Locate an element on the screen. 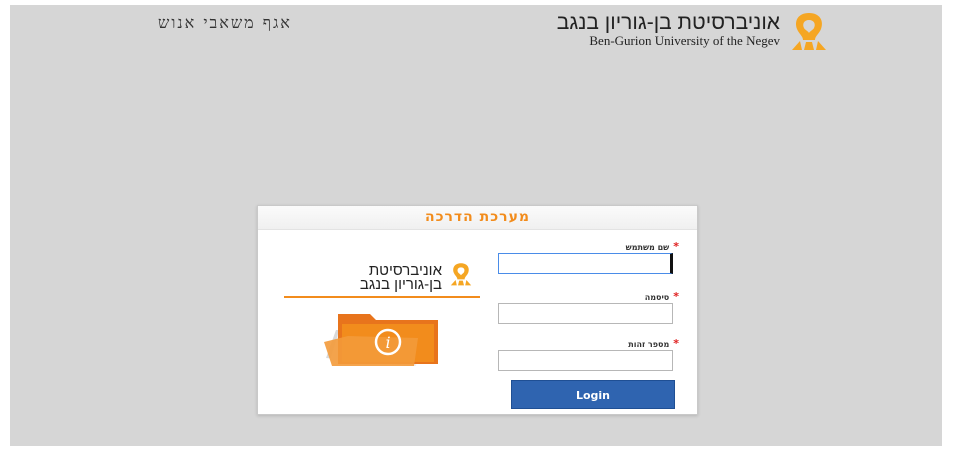 Image resolution: width=953 pixels, height=452 pixels. department-title: אגף משאבי אנוש is located at coordinates (225, 22).